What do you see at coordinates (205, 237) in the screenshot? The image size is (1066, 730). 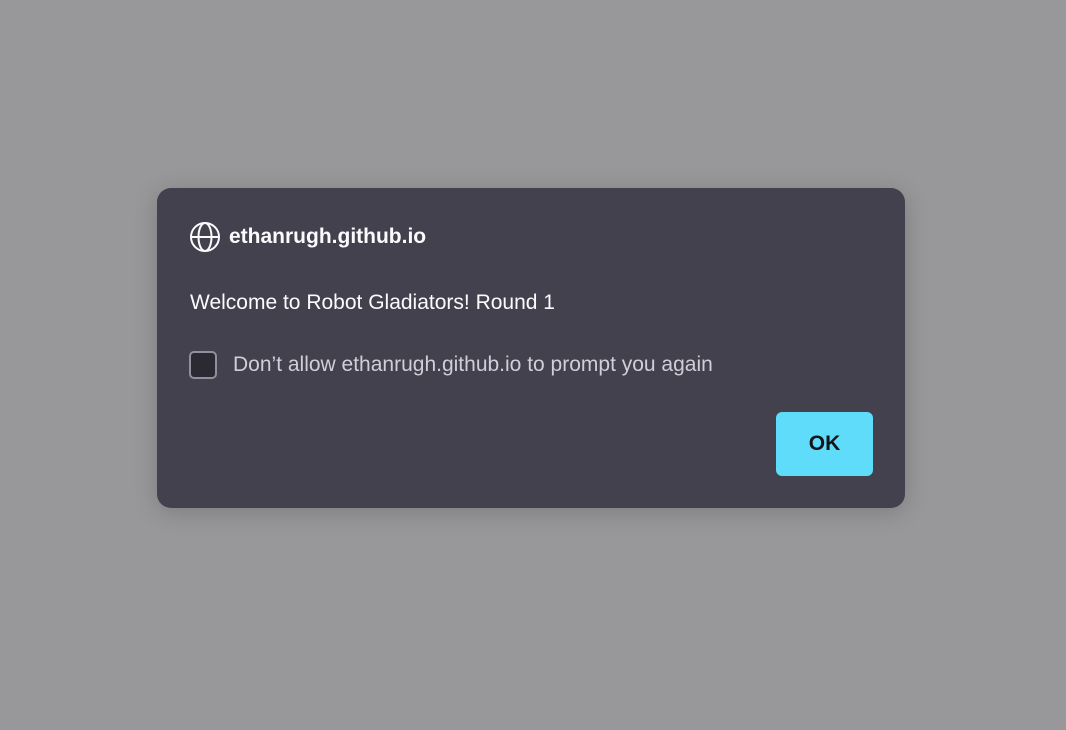 I see `globe-icon` at bounding box center [205, 237].